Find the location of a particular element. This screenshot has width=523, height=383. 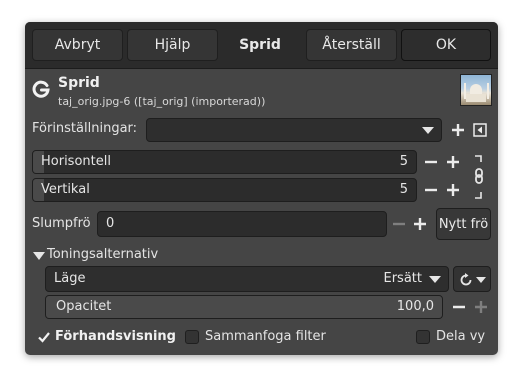

cancel-button: Avbryt is located at coordinates (77, 45).